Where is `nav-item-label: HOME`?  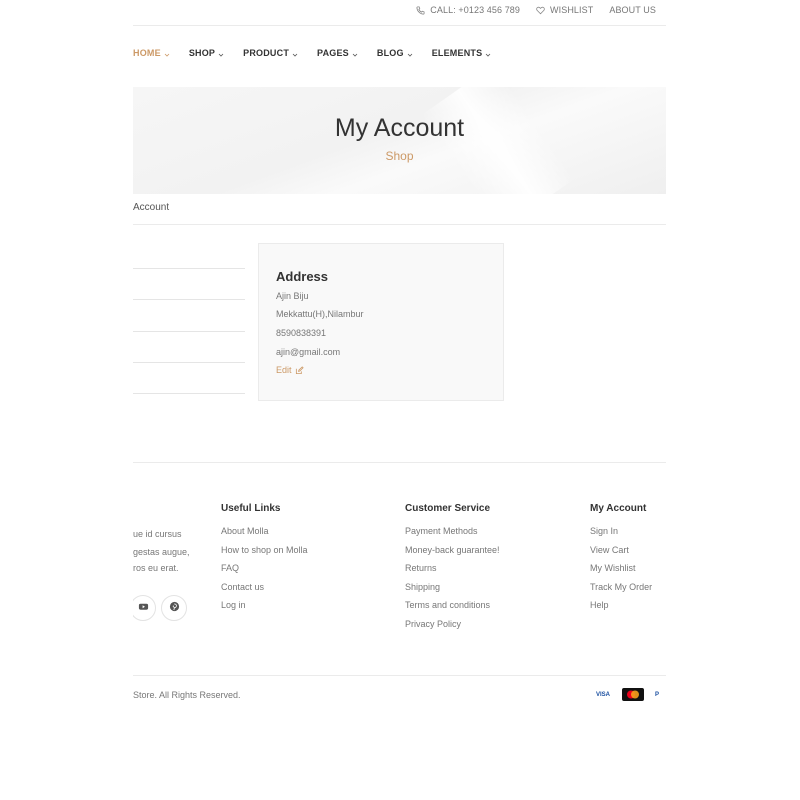
nav-item-label: HOME is located at coordinates (147, 53).